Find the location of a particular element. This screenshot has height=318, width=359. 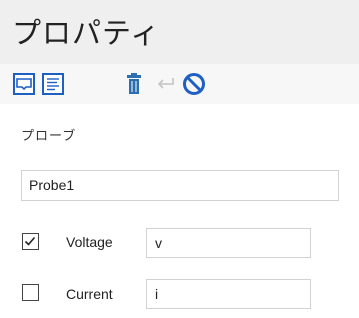

voltage-label: Voltage is located at coordinates (89, 242).